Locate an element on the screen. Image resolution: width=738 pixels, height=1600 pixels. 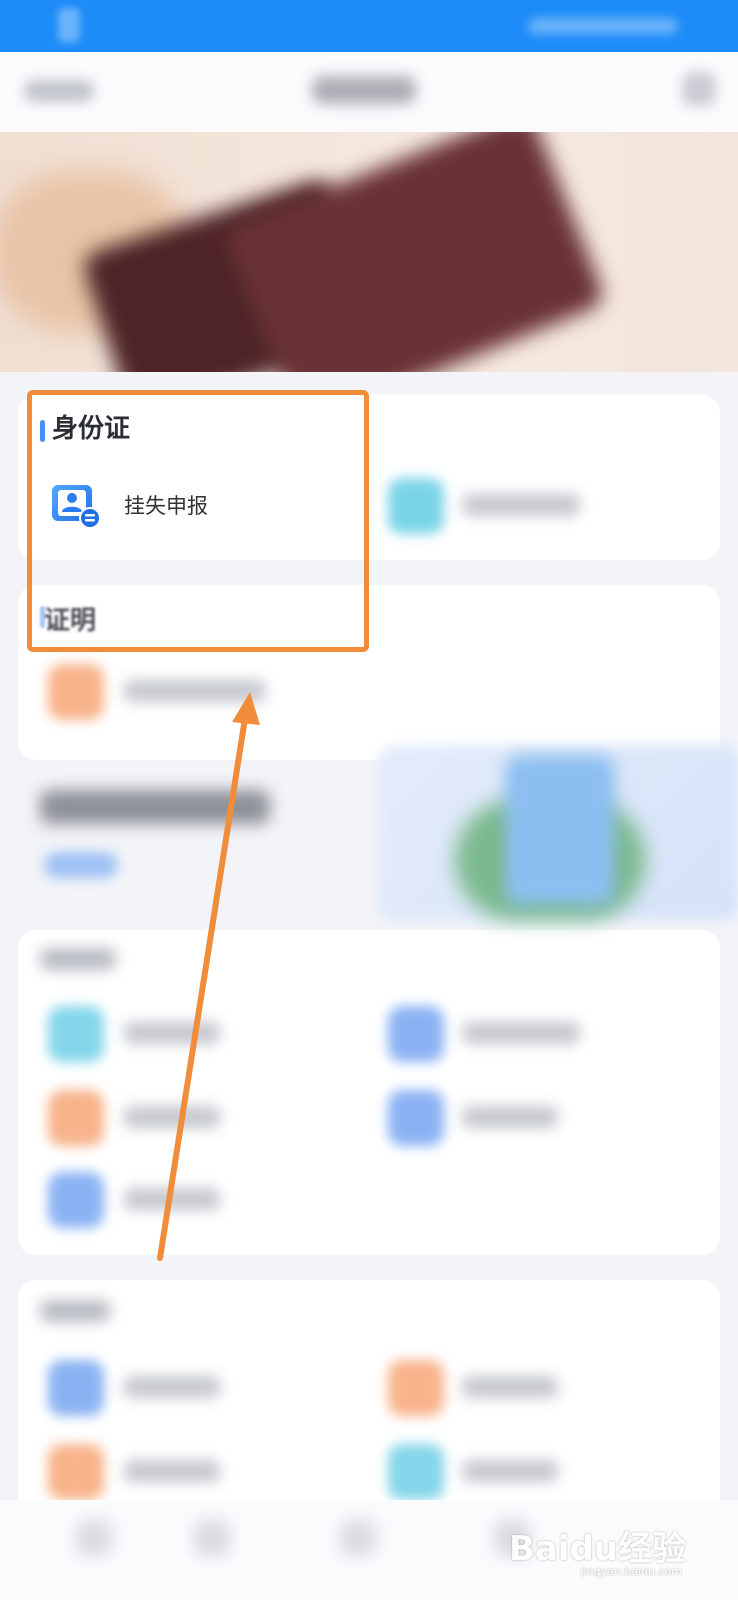
watermark: Baidu经验 jingyan.baidu.com is located at coordinates (597, 1547).